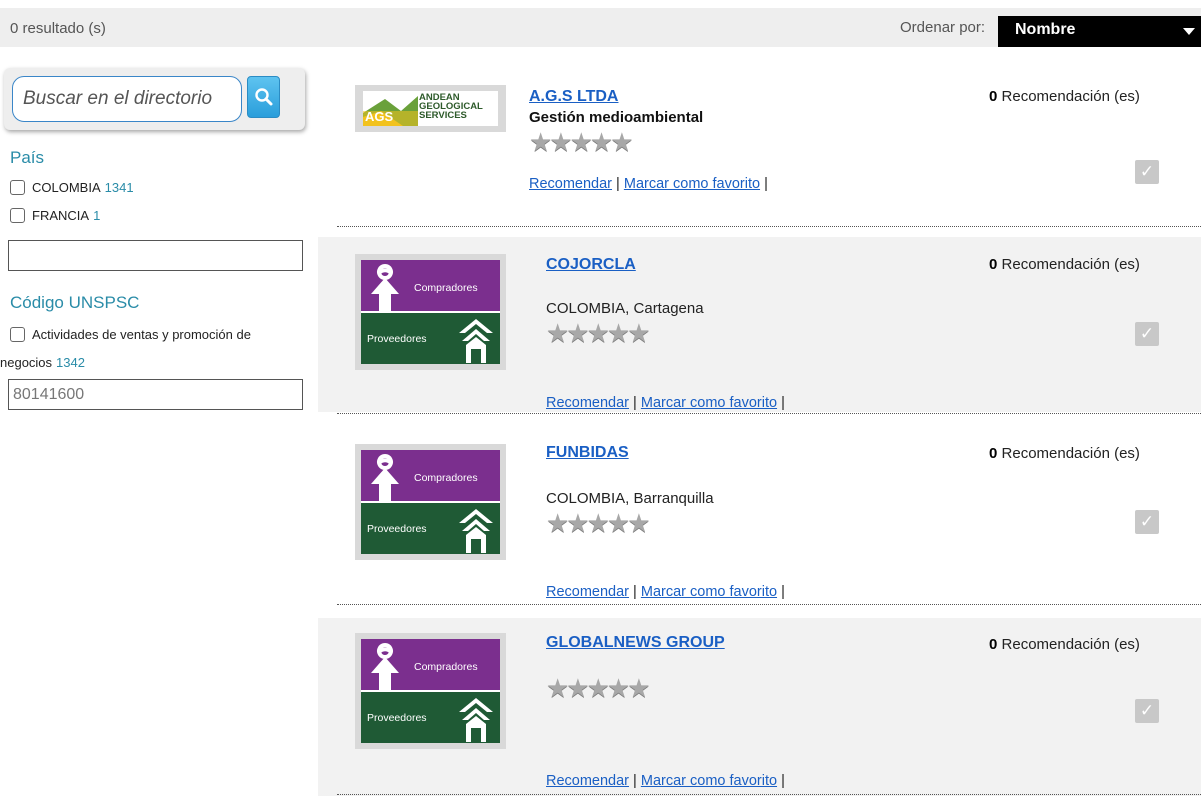  I want to click on unspsc-option-label-cont: negocios, so click(26, 362).